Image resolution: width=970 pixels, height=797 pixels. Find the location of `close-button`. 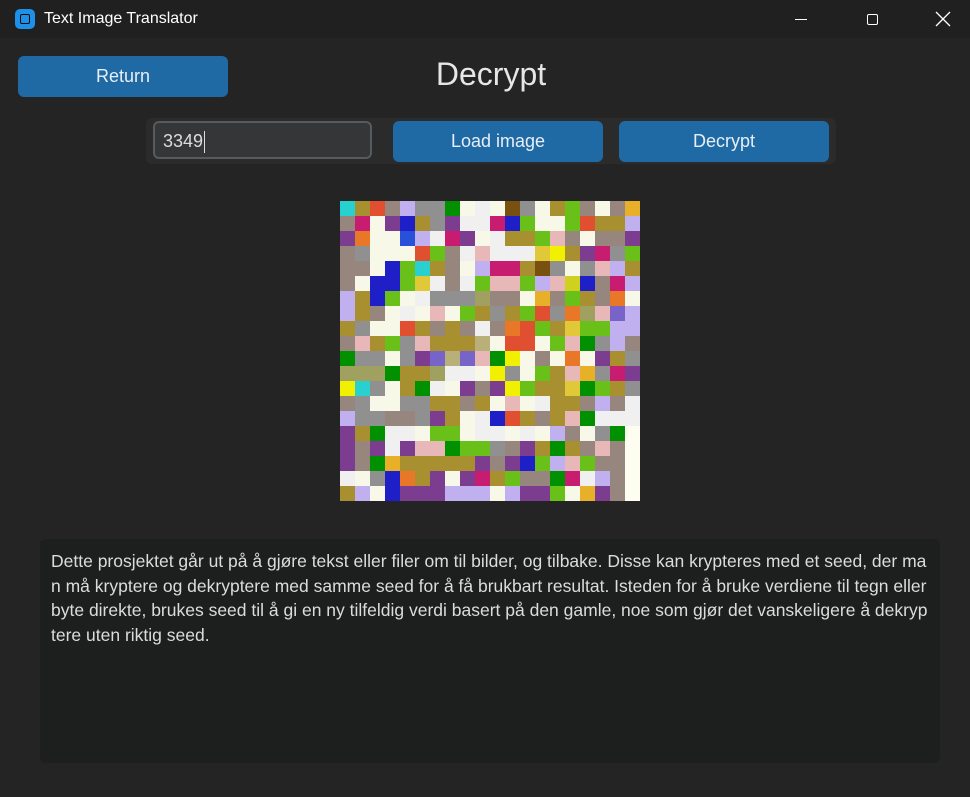

close-button is located at coordinates (943, 19).